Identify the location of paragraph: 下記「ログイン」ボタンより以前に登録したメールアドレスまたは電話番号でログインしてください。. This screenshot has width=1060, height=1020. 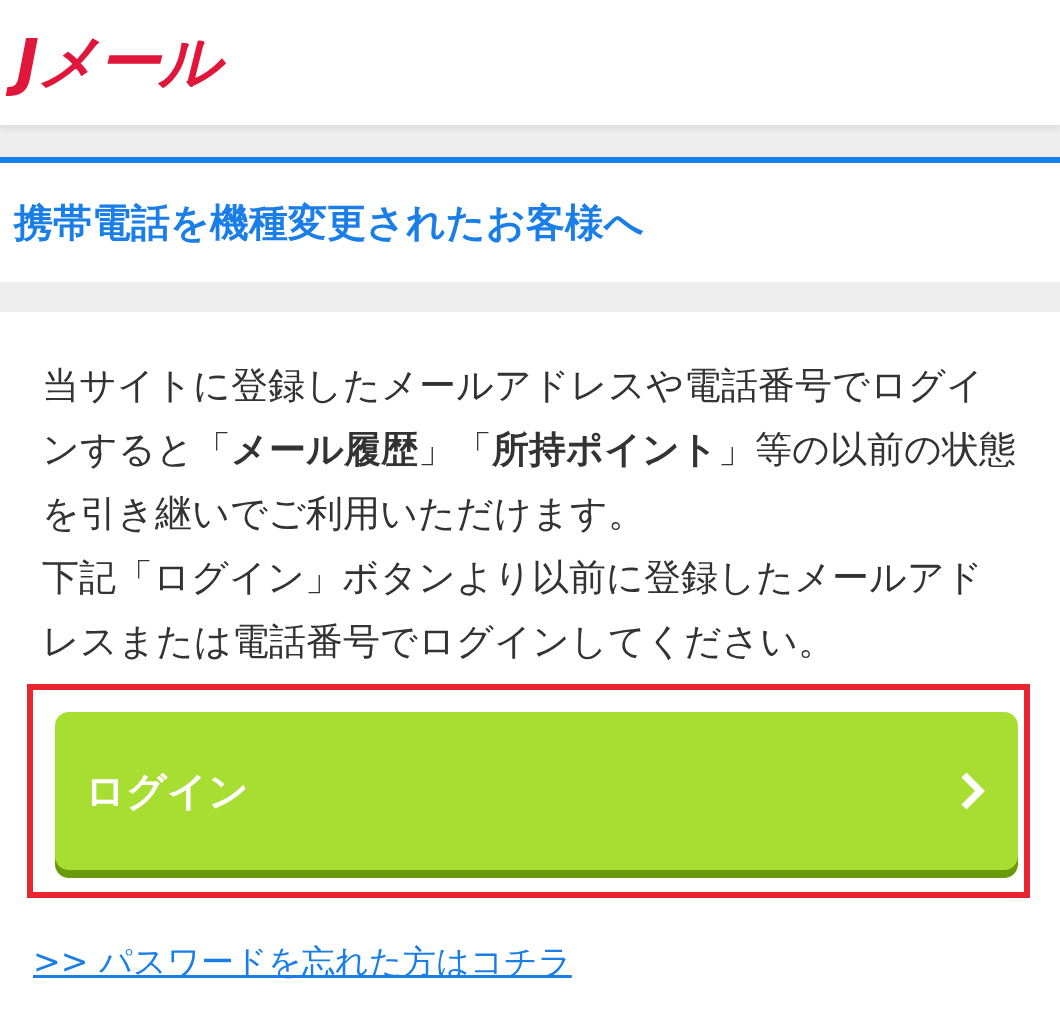
(512, 610).